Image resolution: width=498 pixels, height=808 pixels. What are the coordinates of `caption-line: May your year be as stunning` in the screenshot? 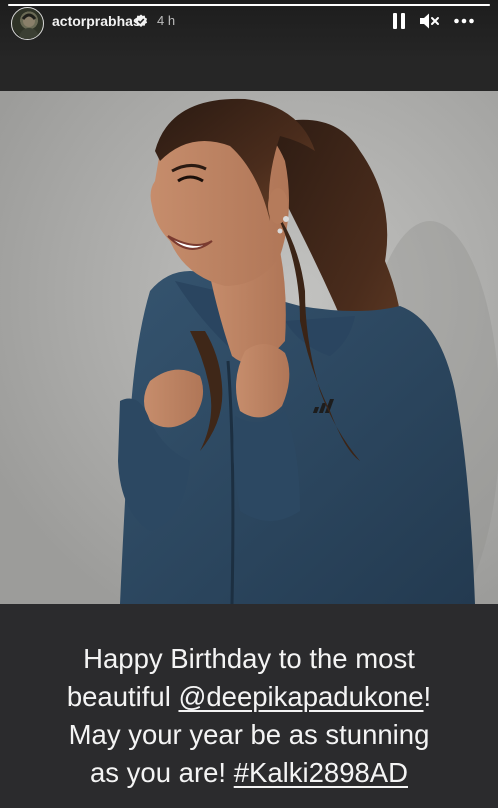 It's located at (249, 735).